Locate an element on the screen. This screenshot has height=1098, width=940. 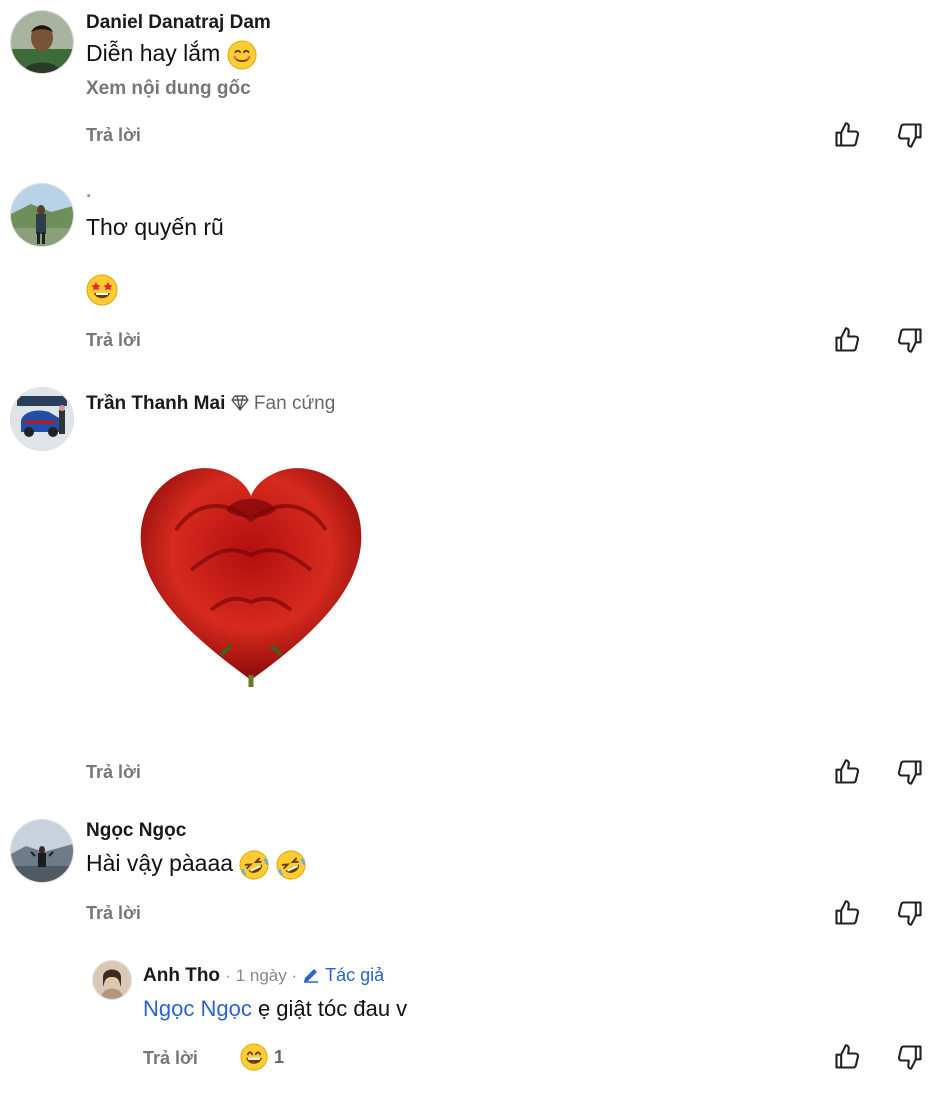
grinning-emoji-icon is located at coordinates (254, 1057).